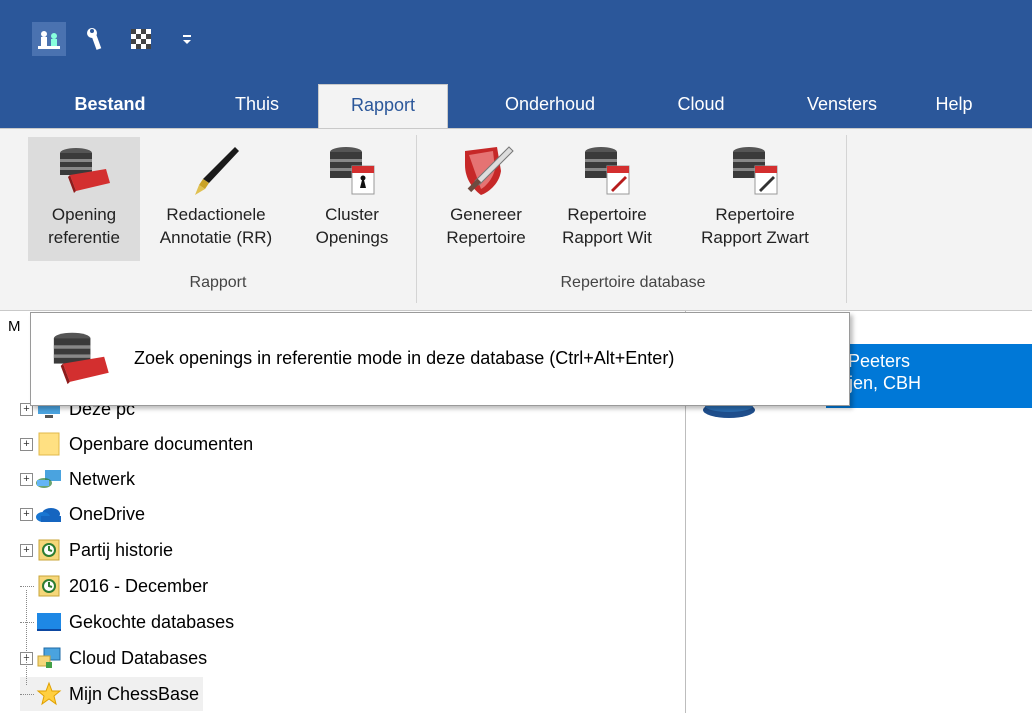  Describe the element at coordinates (216, 214) in the screenshot. I see `button-label-line1: Redactionele` at that location.